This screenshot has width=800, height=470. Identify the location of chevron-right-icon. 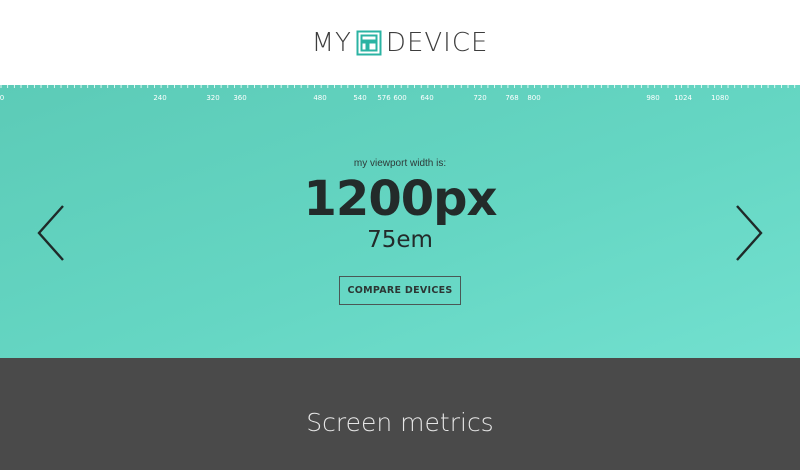
(749, 233).